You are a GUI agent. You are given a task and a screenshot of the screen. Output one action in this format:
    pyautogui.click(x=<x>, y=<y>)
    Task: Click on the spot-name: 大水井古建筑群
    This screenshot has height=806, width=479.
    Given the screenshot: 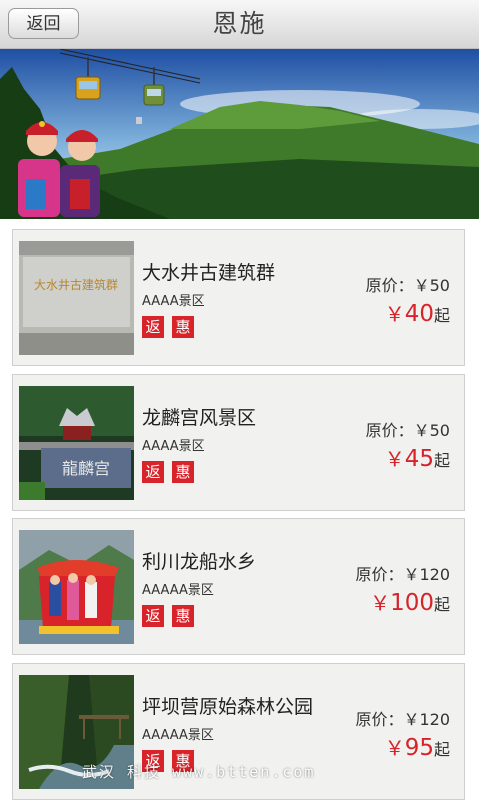 What is the action you would take?
    pyautogui.click(x=209, y=273)
    